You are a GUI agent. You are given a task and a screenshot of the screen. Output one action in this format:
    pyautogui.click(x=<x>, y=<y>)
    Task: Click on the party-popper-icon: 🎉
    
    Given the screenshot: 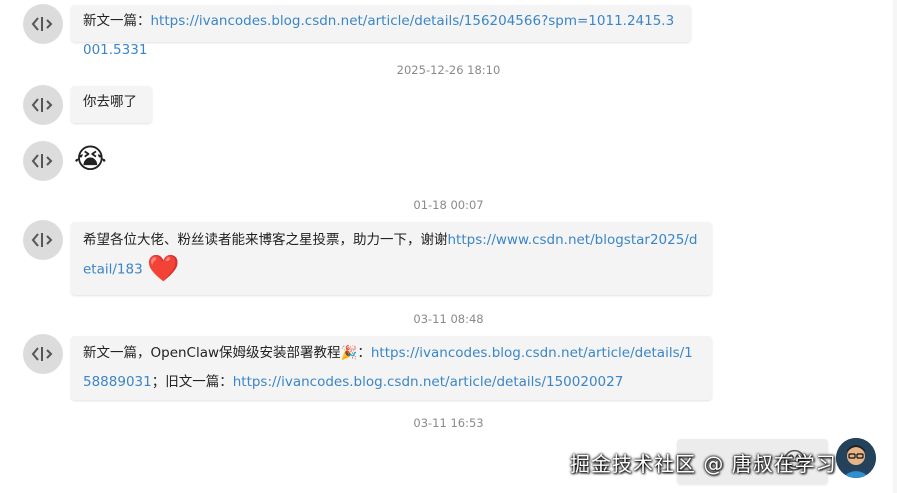 What is the action you would take?
    pyautogui.click(x=349, y=353)
    